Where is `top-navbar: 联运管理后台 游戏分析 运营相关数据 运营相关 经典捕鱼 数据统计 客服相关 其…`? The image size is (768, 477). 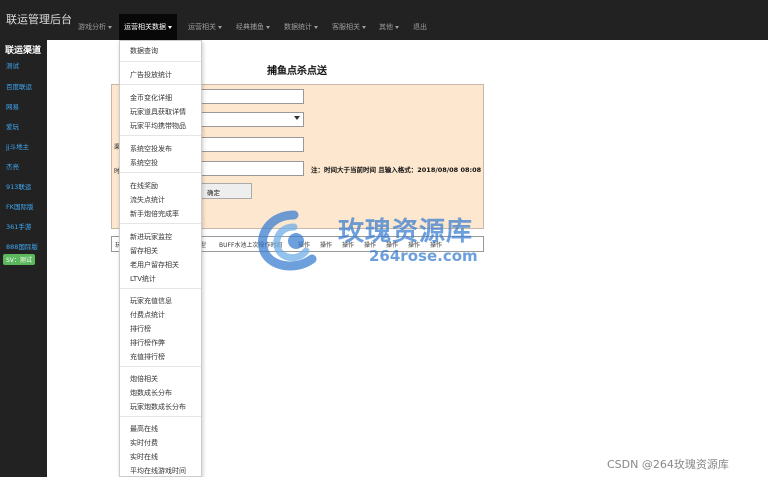 top-navbar: 联运管理后台 游戏分析 运营相关数据 运营相关 经典捕鱼 数据统计 客服相关 其… is located at coordinates (384, 20).